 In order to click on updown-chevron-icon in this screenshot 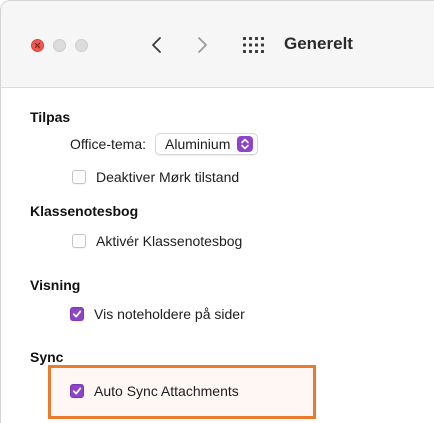, I will do `click(245, 144)`.